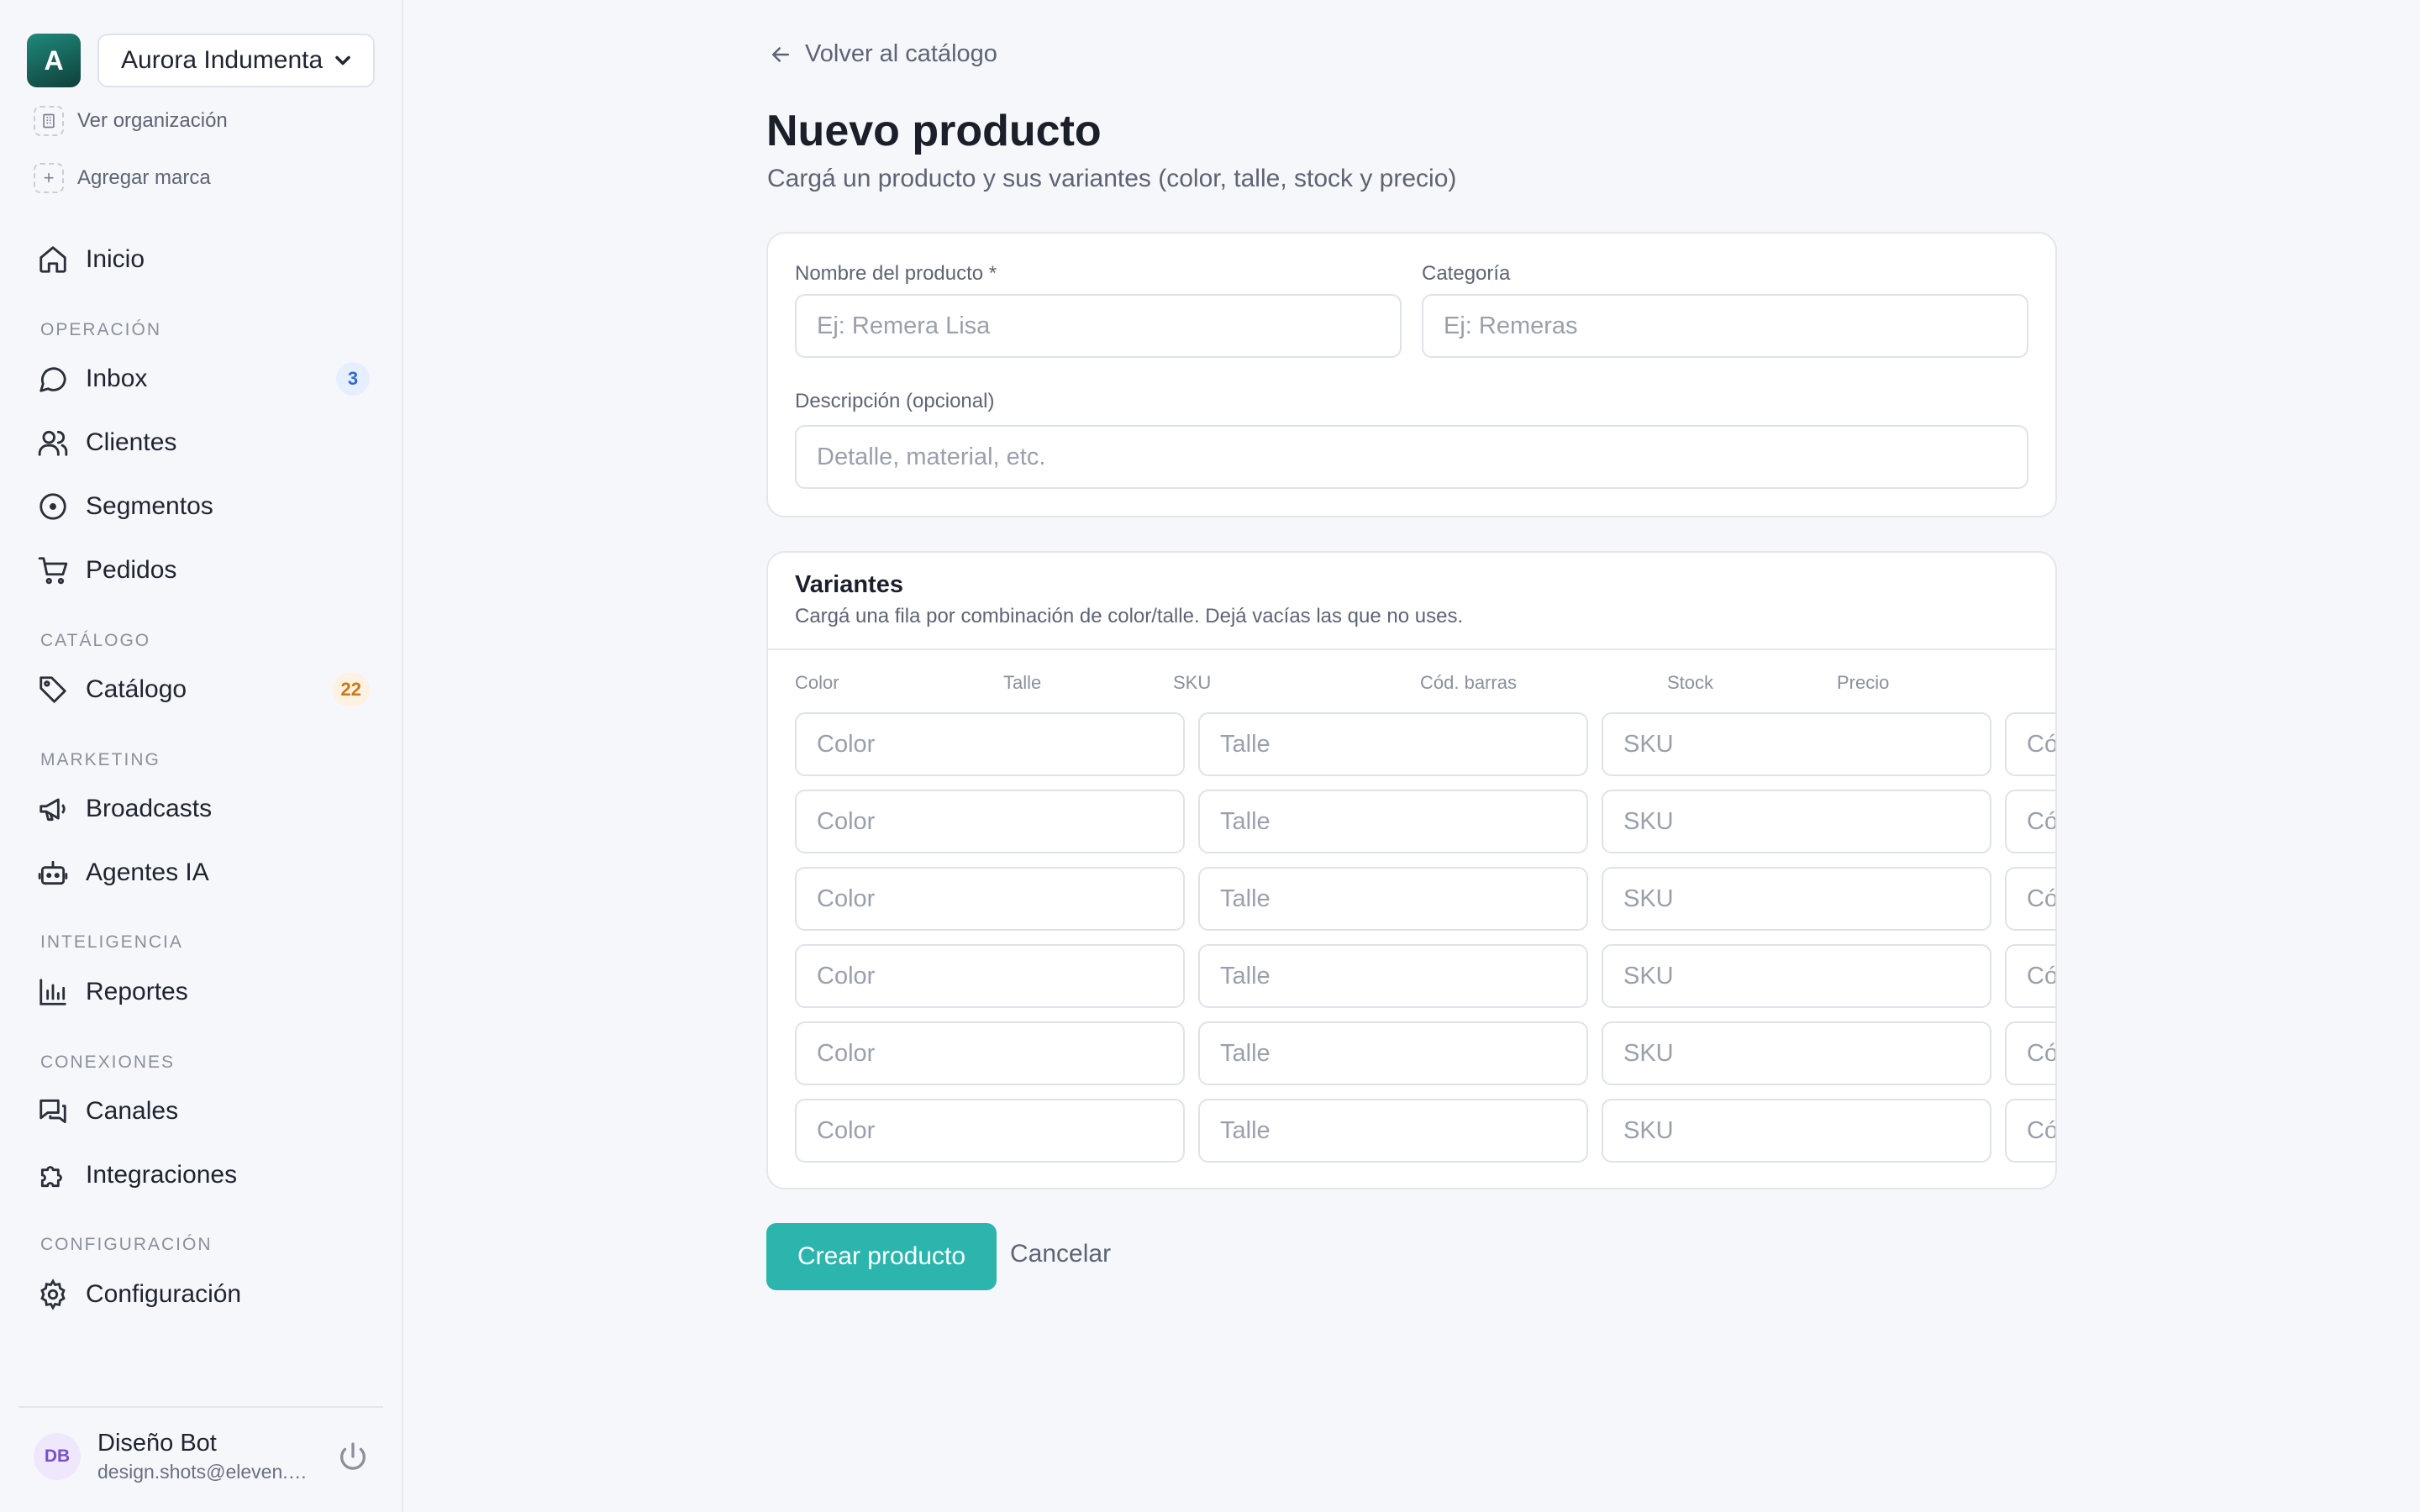 The width and height of the screenshot is (2420, 1512). What do you see at coordinates (901, 53) in the screenshot?
I see `back-label: Volver al catálogo` at bounding box center [901, 53].